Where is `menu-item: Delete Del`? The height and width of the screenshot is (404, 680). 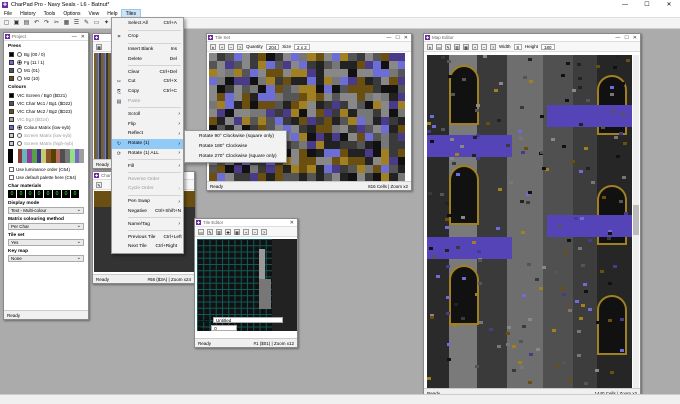
menu-item: Delete Del is located at coordinates (147, 59).